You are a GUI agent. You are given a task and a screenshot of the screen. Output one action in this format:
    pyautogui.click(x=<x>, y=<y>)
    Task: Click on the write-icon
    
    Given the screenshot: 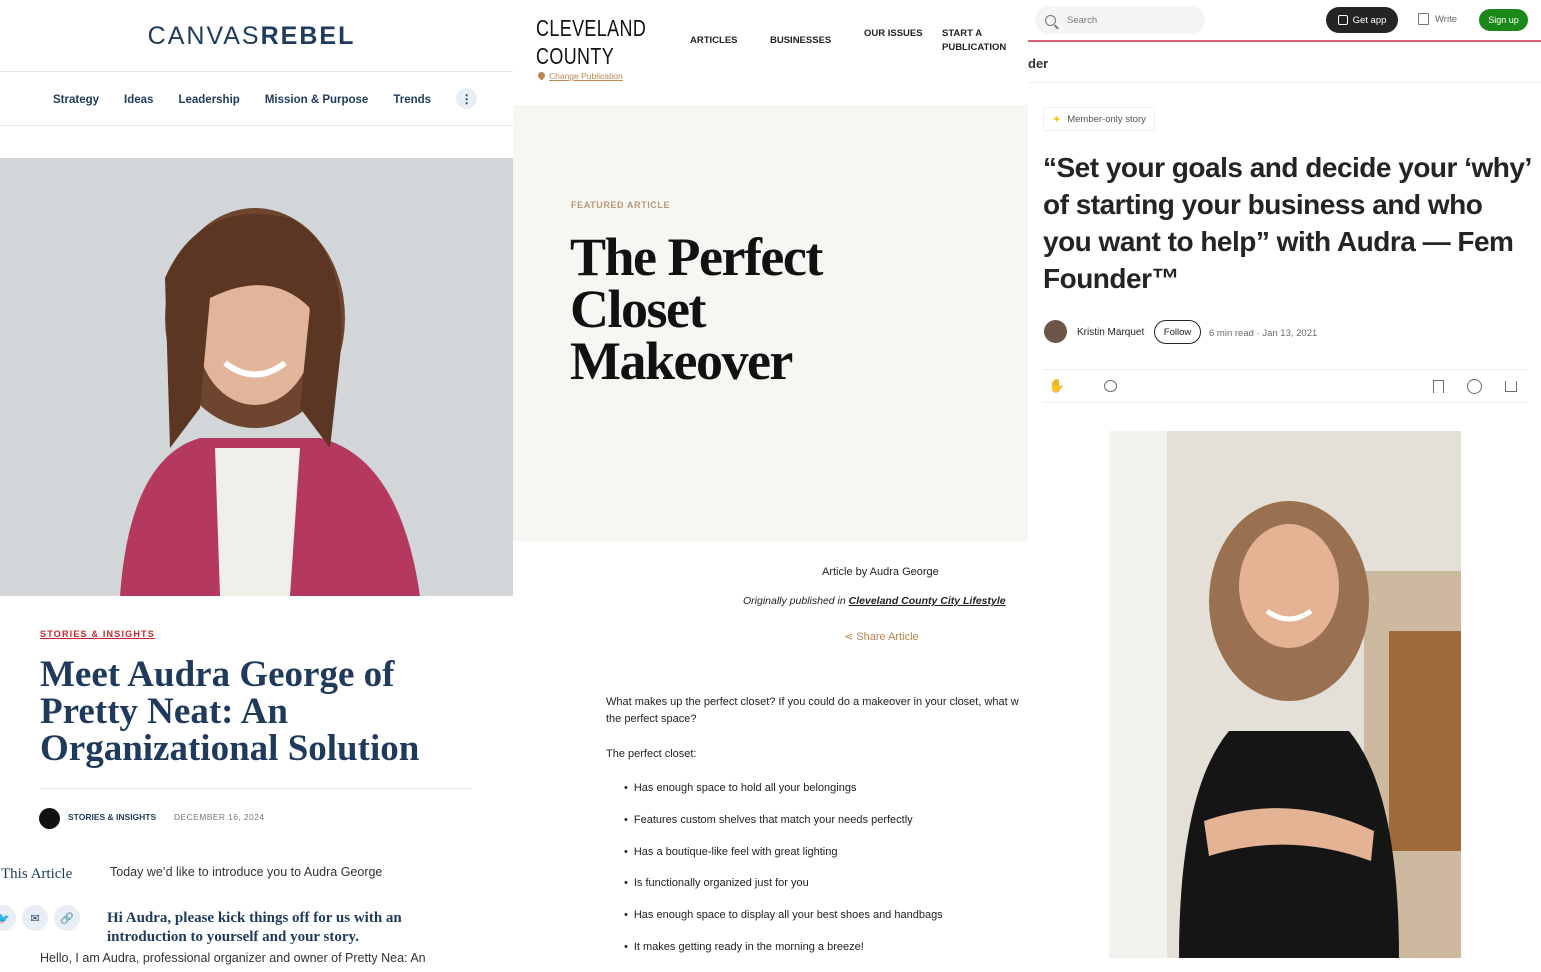 What is the action you would take?
    pyautogui.click(x=1423, y=19)
    